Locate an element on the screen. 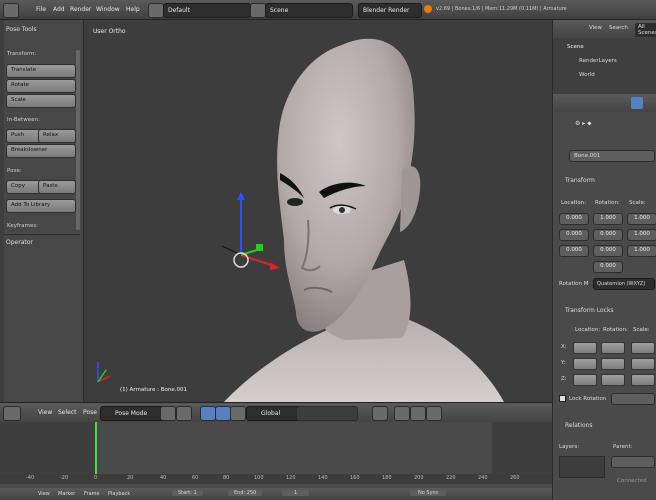  scale-z: 1.000 is located at coordinates (641, 251).